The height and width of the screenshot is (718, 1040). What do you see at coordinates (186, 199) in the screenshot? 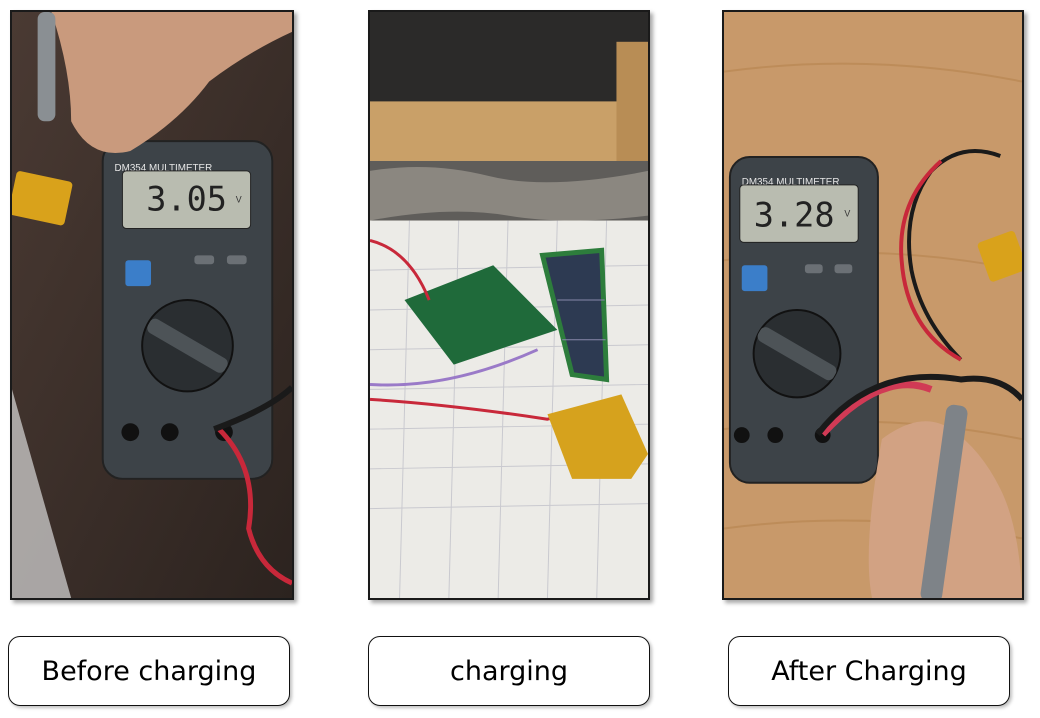
I see `meter-reading: 3.05` at bounding box center [186, 199].